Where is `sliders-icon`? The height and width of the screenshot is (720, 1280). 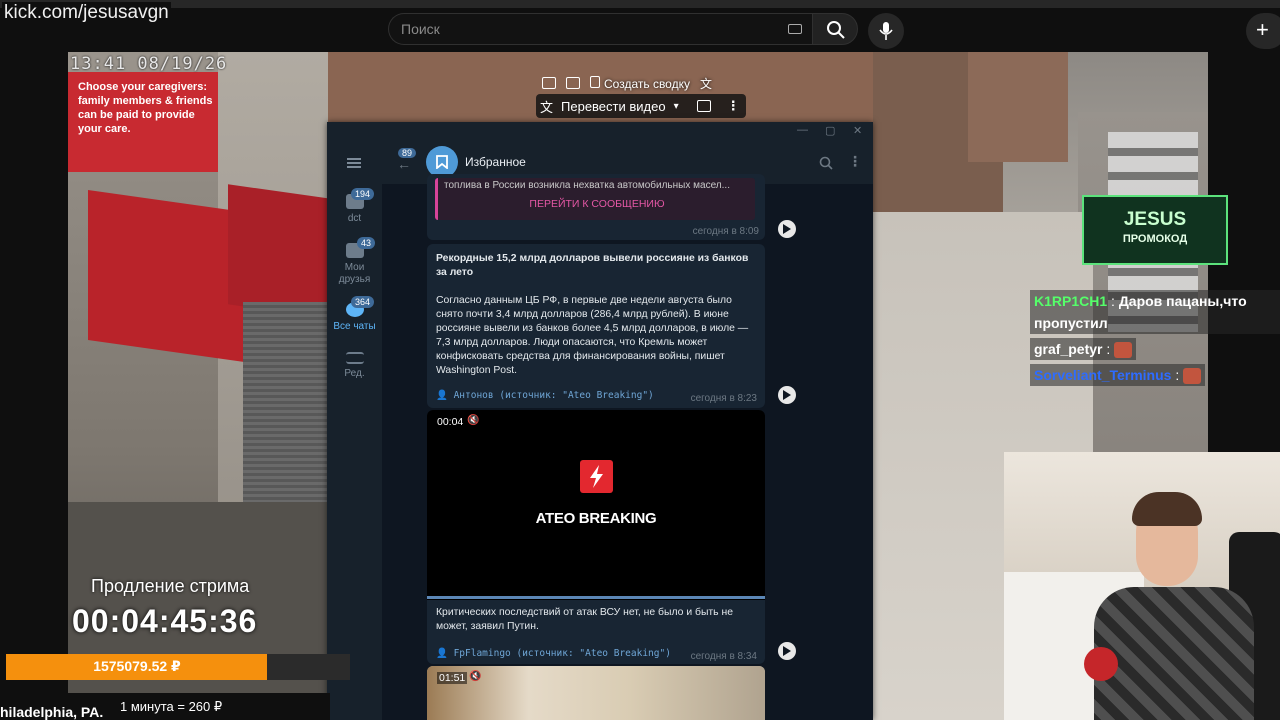 sliders-icon is located at coordinates (354, 358).